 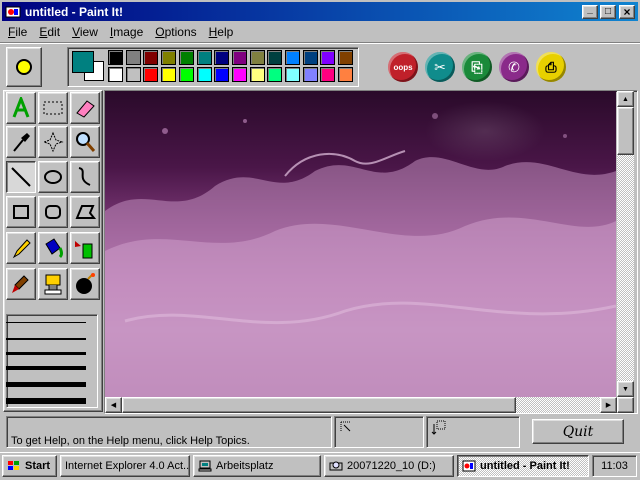 What do you see at coordinates (49, 32) in the screenshot?
I see `menu-edit: Edit` at bounding box center [49, 32].